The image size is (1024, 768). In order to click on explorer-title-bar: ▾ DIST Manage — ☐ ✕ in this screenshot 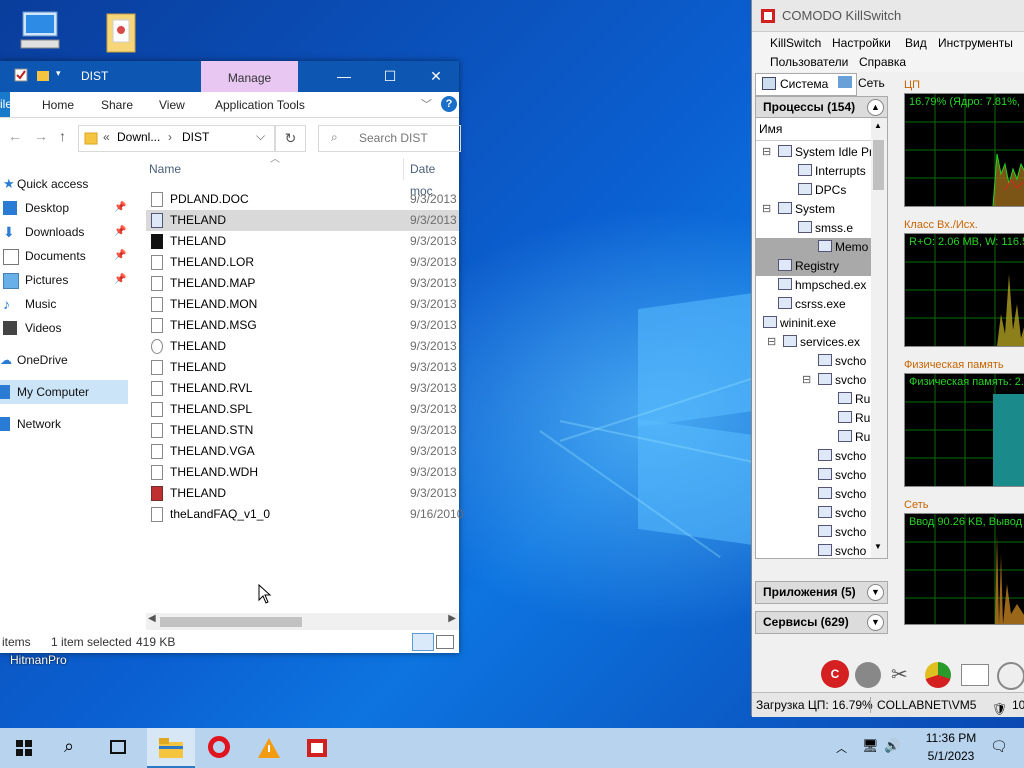, I will do `click(229, 76)`.